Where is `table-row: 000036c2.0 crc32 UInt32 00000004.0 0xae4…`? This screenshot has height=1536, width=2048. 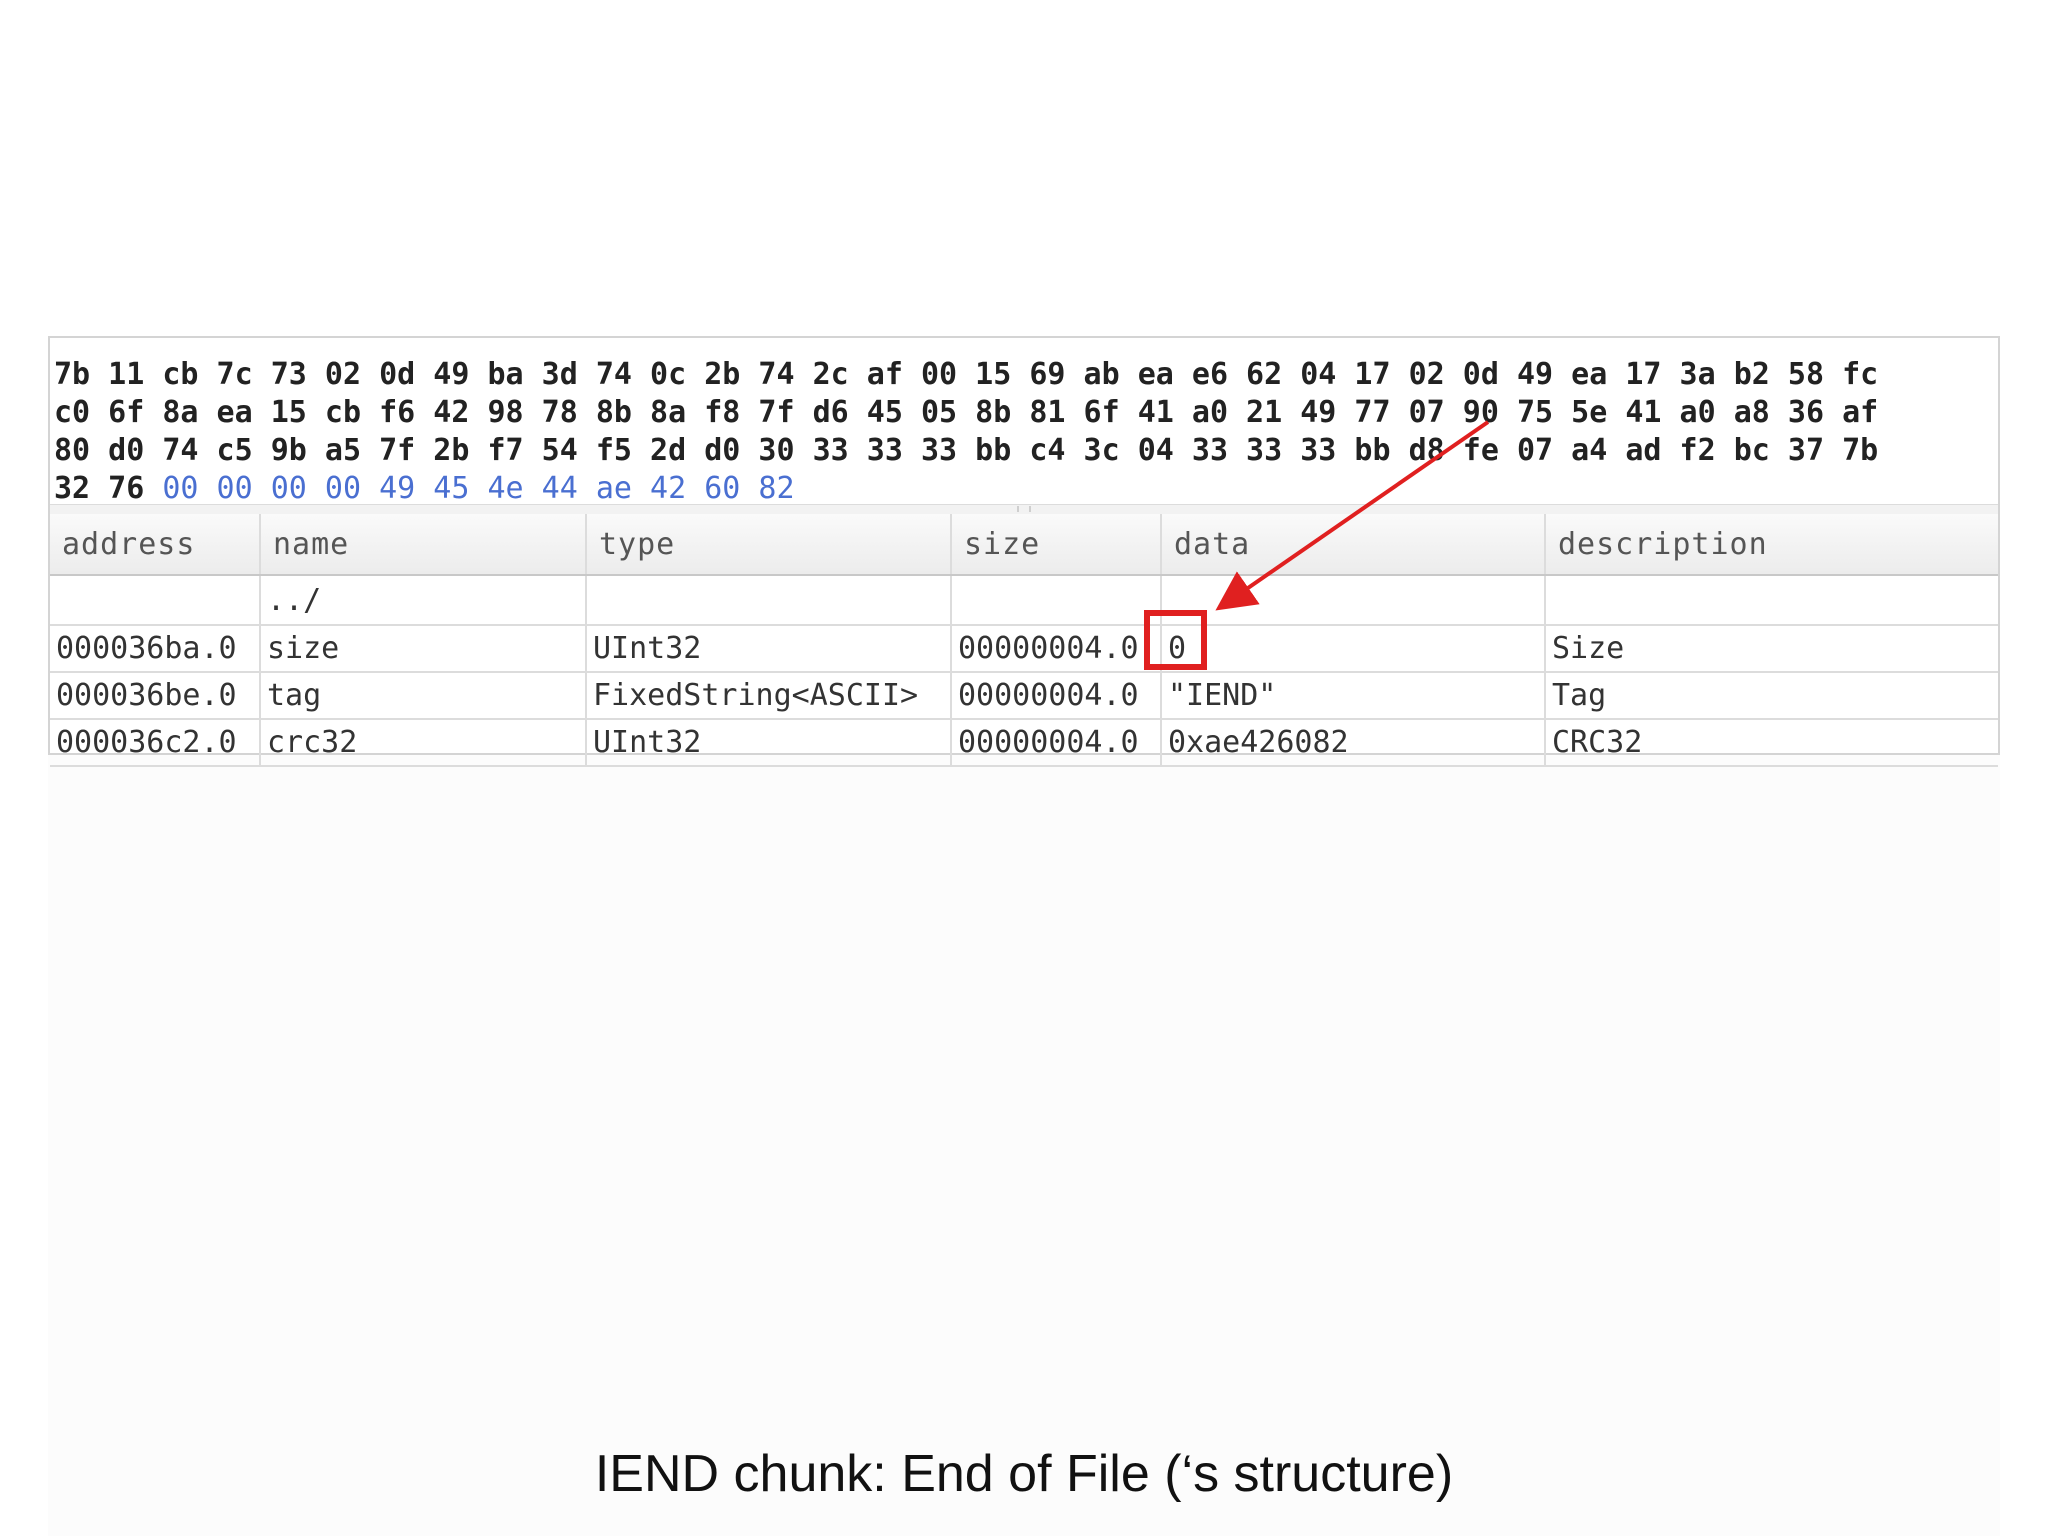 table-row: 000036c2.0 crc32 UInt32 00000004.0 0xae4… is located at coordinates (1024, 743).